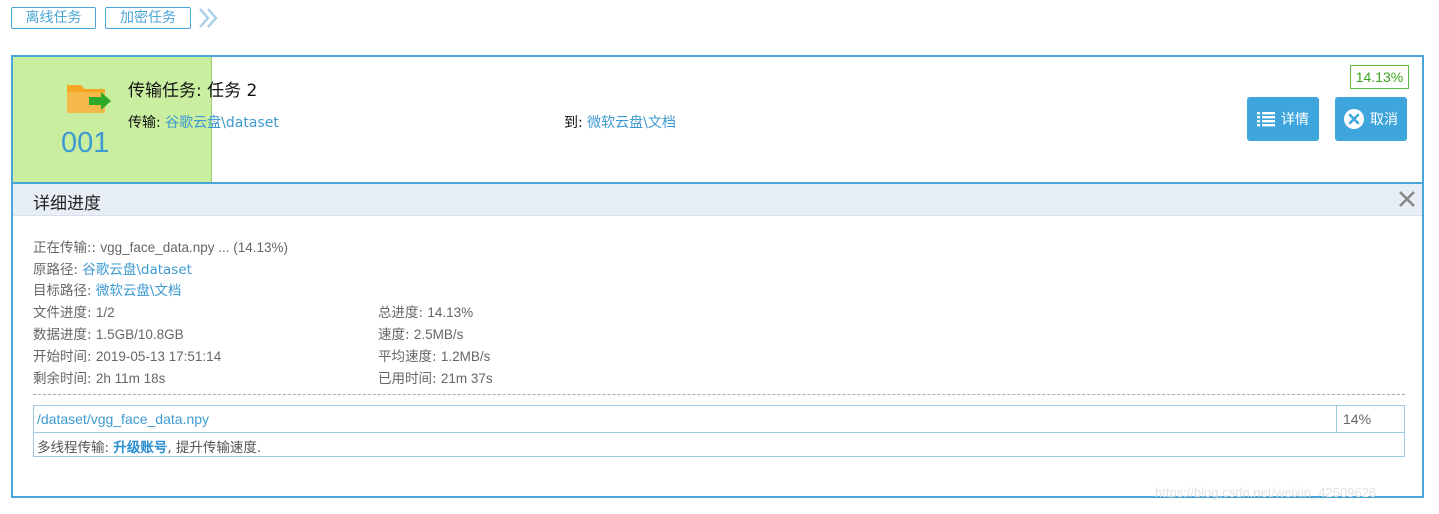  Describe the element at coordinates (466, 378) in the screenshot. I see `elapsed-time-value: 21m 37s` at that location.